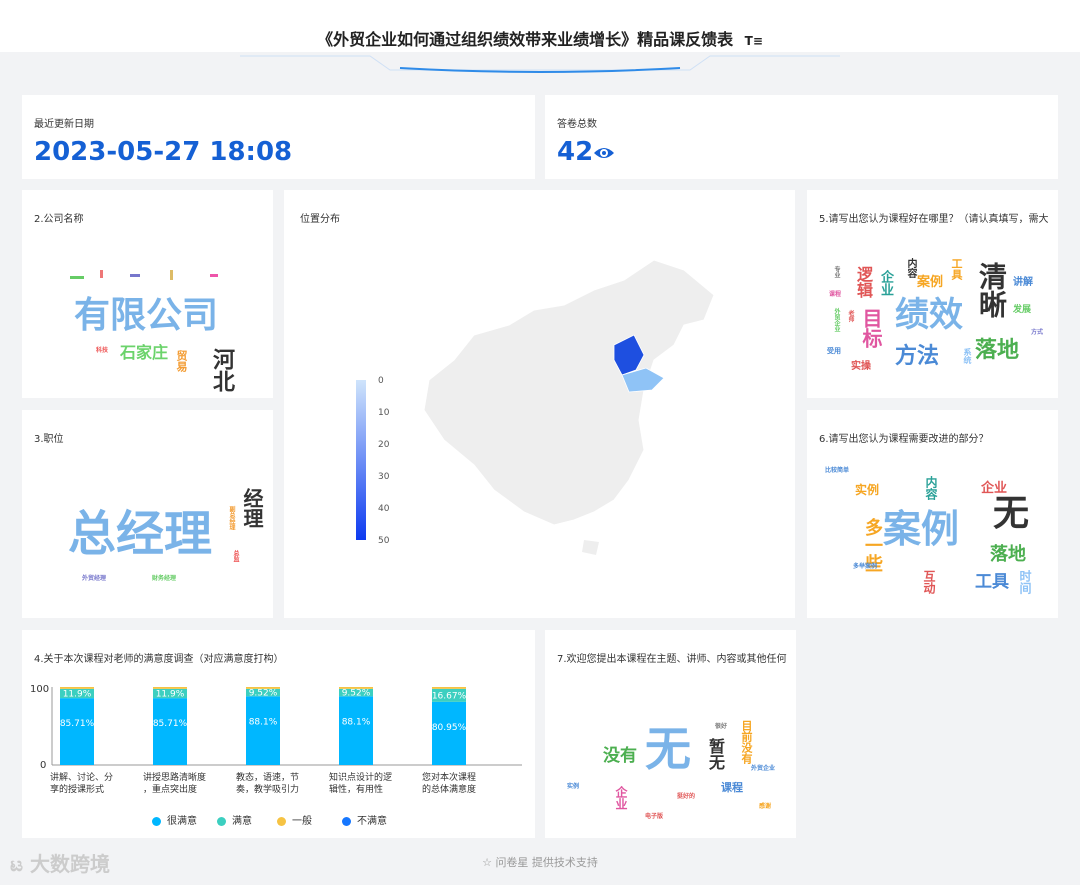 This screenshot has height=885, width=1080. What do you see at coordinates (934, 219) in the screenshot?
I see `good-points-title: 5.请写出您认为课程好在哪里？（请认真填写，需大` at bounding box center [934, 219].